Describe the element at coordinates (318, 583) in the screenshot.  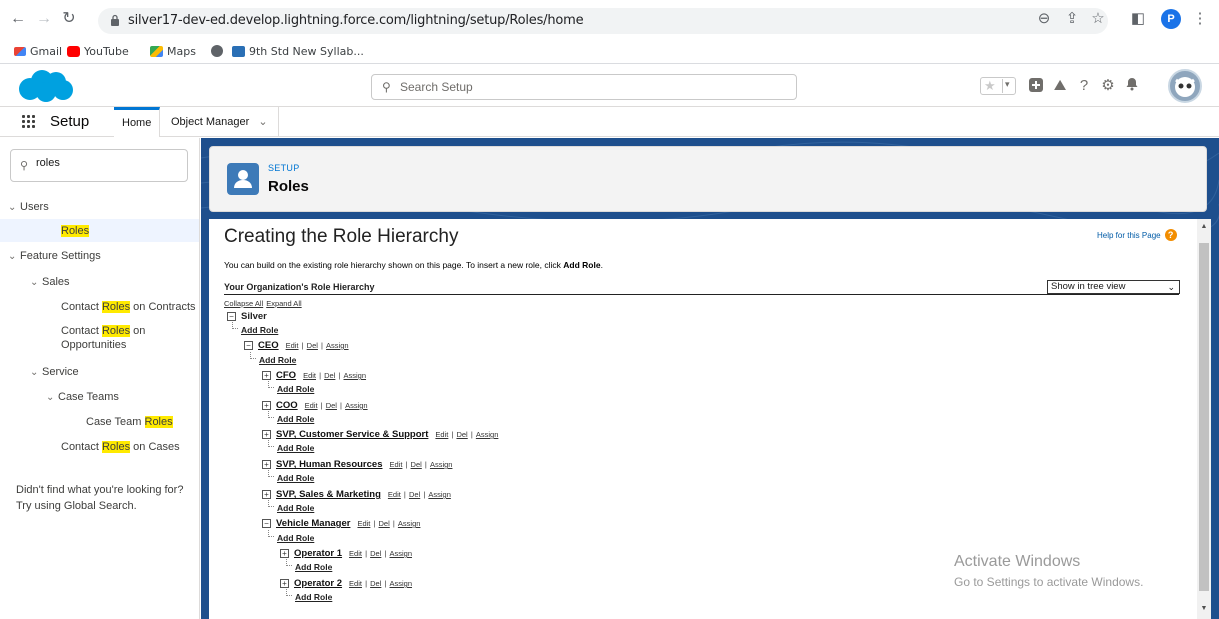
I see `role-link-operator-2: Operator 2` at that location.